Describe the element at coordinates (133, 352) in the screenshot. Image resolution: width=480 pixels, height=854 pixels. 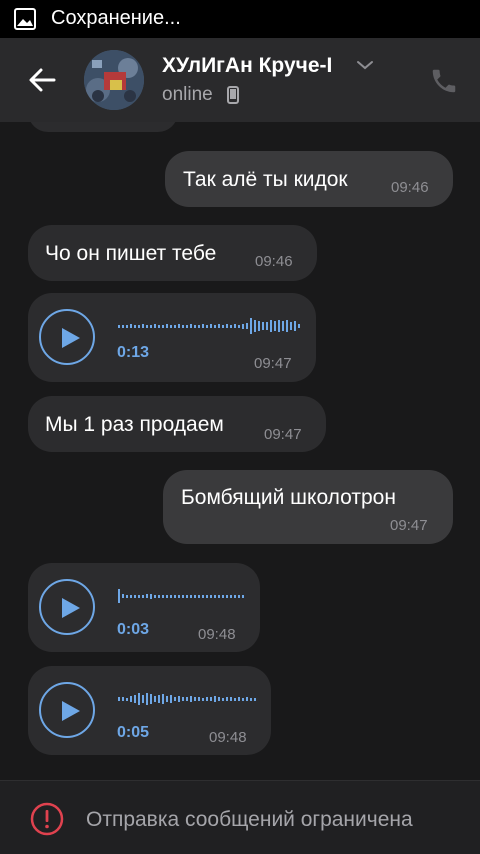
I see `voice-duration: 0:13` at that location.